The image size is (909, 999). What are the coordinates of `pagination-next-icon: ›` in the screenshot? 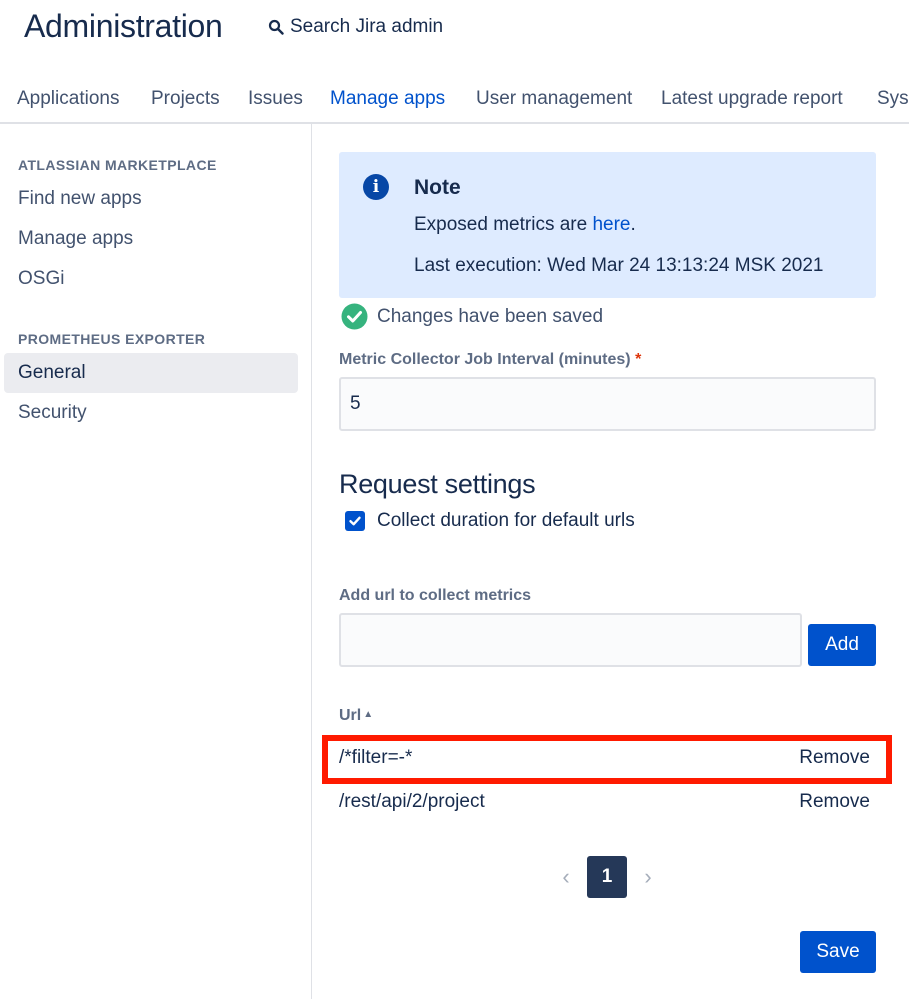 It's located at (648, 877).